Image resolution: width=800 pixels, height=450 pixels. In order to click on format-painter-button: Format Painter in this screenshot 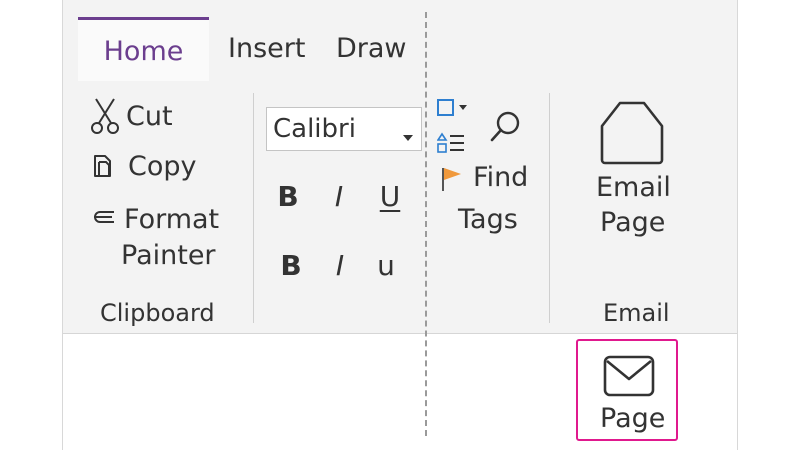, I will do `click(160, 241)`.